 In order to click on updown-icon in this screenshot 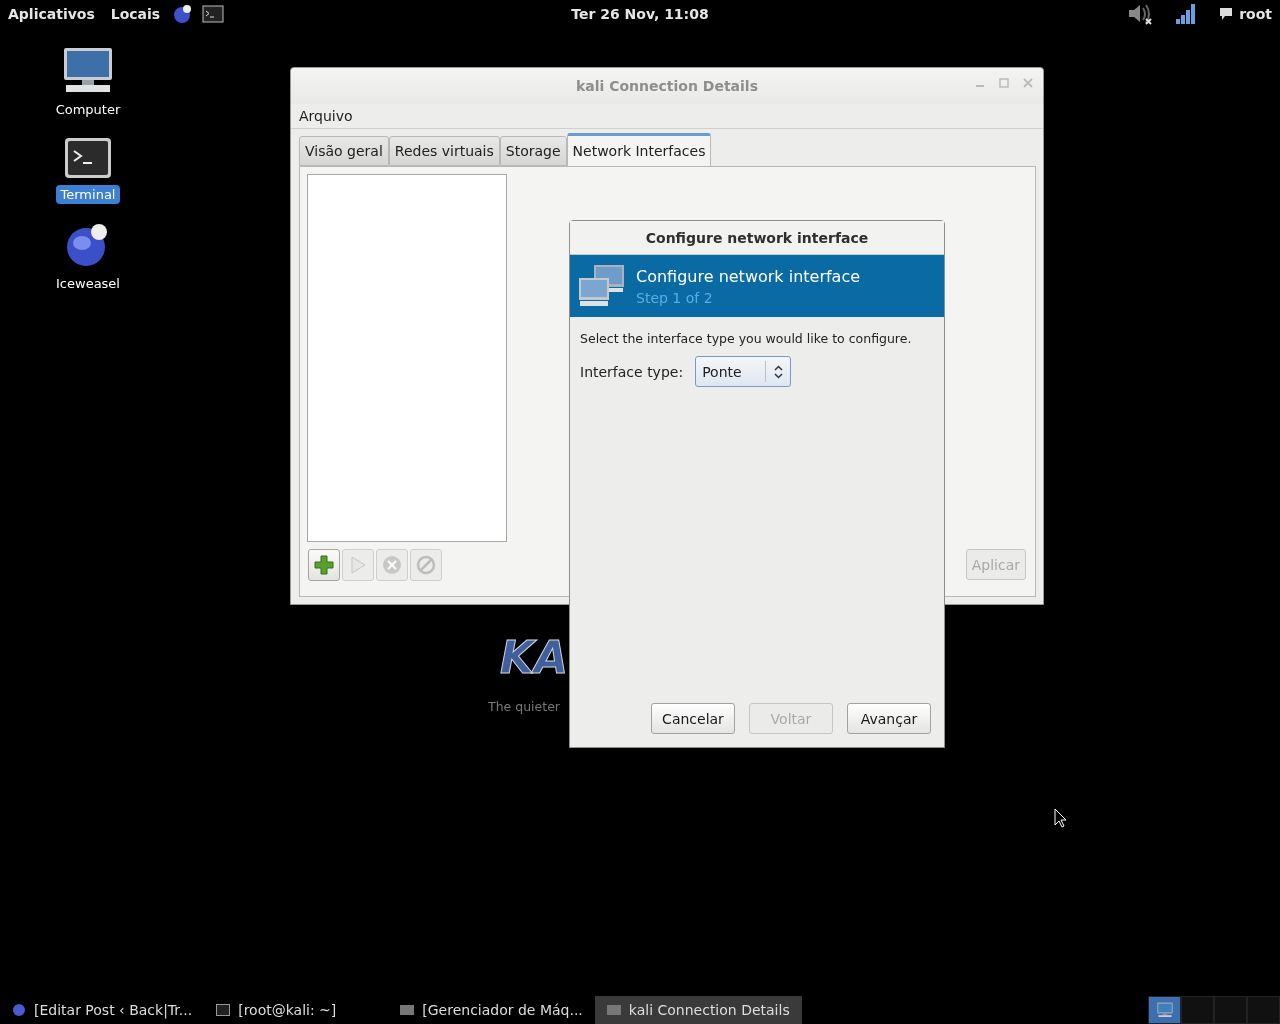, I will do `click(778, 371)`.